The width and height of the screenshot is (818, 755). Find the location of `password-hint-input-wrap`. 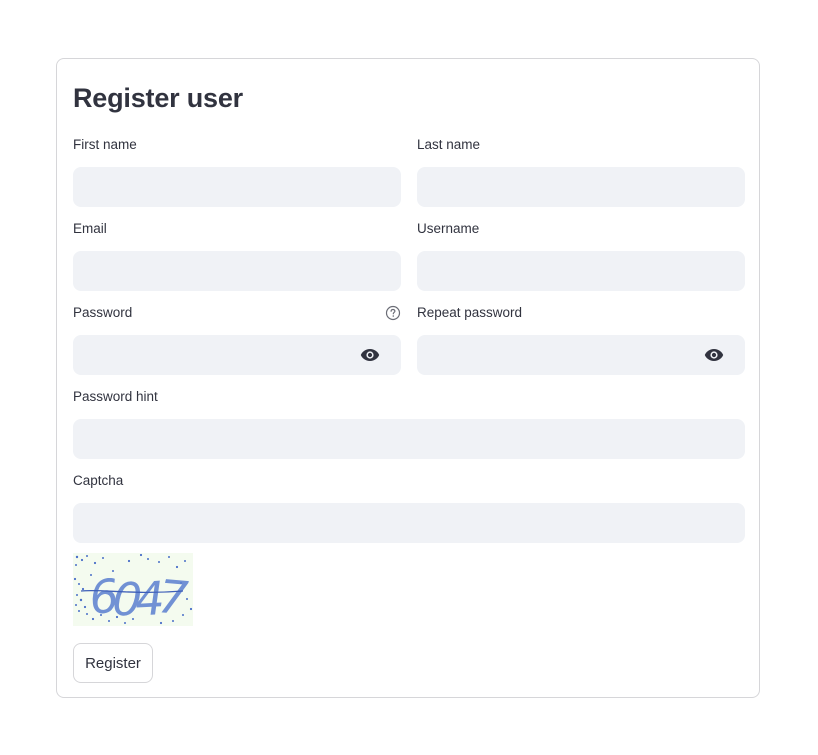

password-hint-input-wrap is located at coordinates (409, 439).